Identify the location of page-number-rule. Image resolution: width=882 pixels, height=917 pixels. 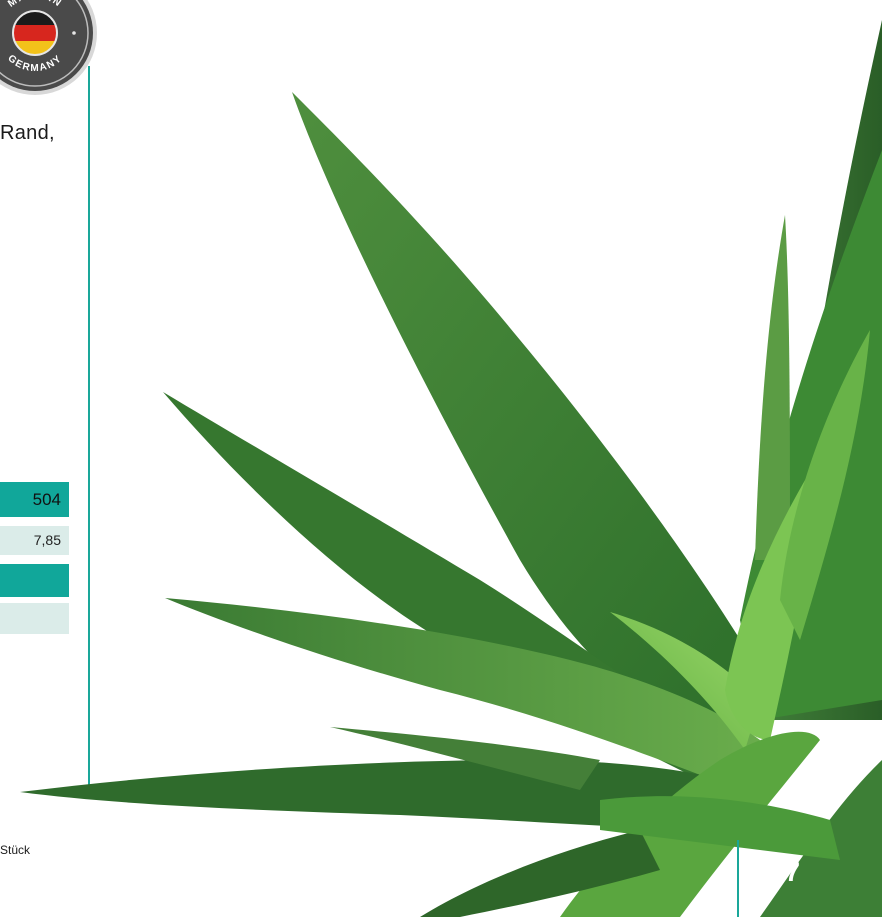
(738, 878).